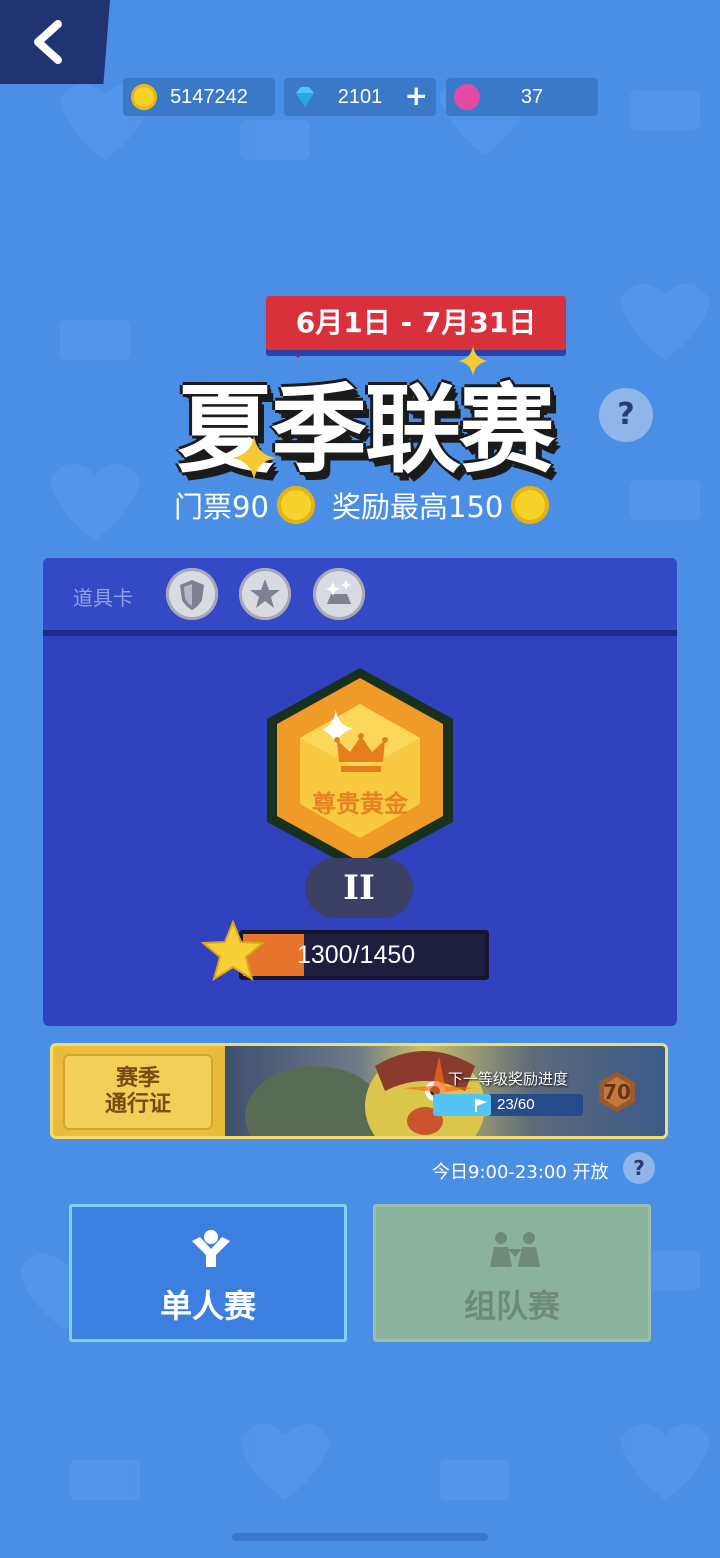  What do you see at coordinates (416, 323) in the screenshot?
I see `date-banner: 6月1日 - 7月31日` at bounding box center [416, 323].